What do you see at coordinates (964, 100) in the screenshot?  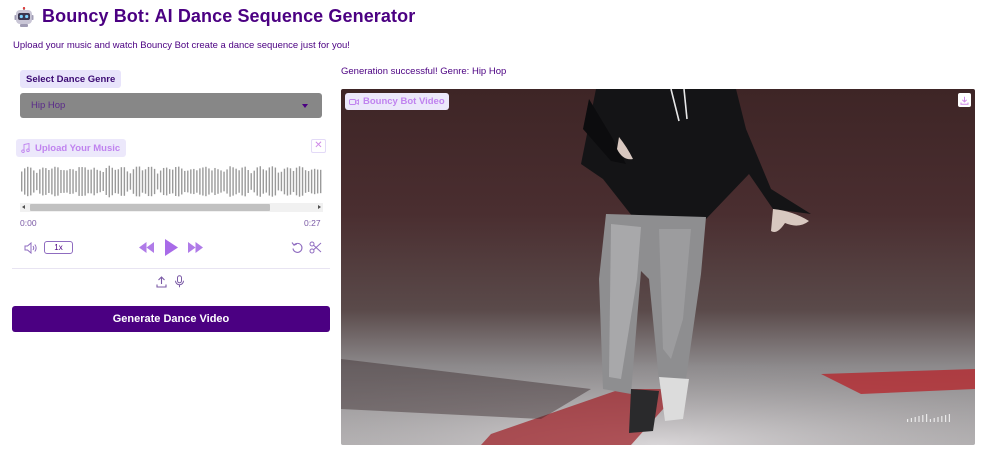 I see `download-video-button` at bounding box center [964, 100].